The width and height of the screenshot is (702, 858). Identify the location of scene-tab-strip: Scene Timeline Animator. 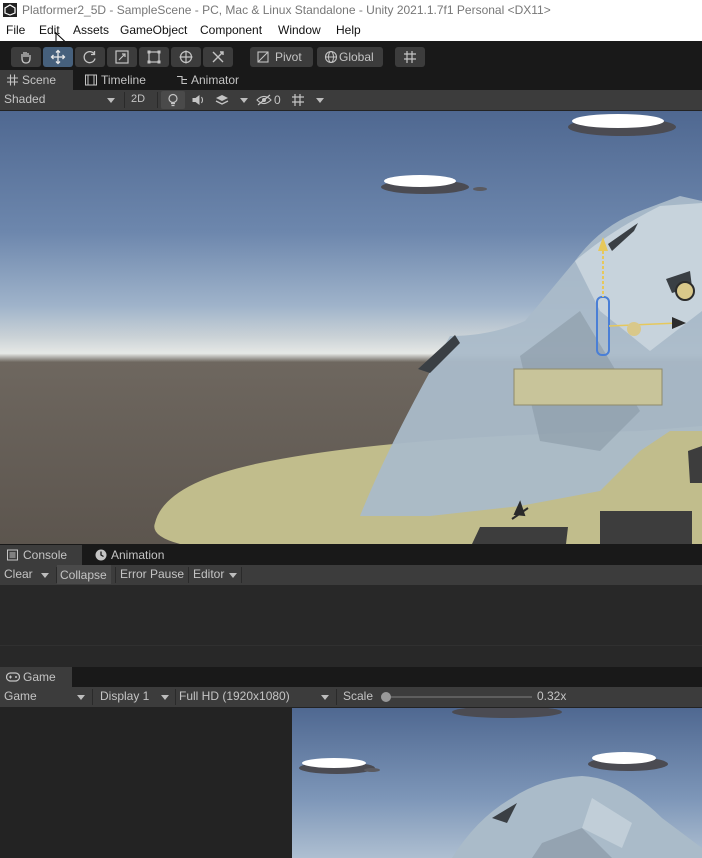
(351, 80).